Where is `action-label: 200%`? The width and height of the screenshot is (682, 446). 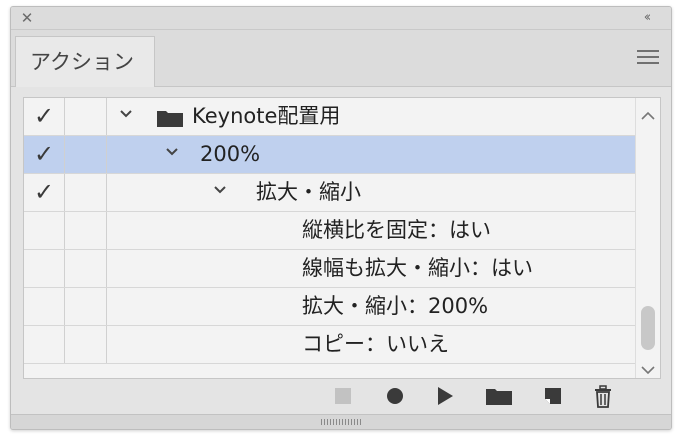
action-label: 200% is located at coordinates (230, 154).